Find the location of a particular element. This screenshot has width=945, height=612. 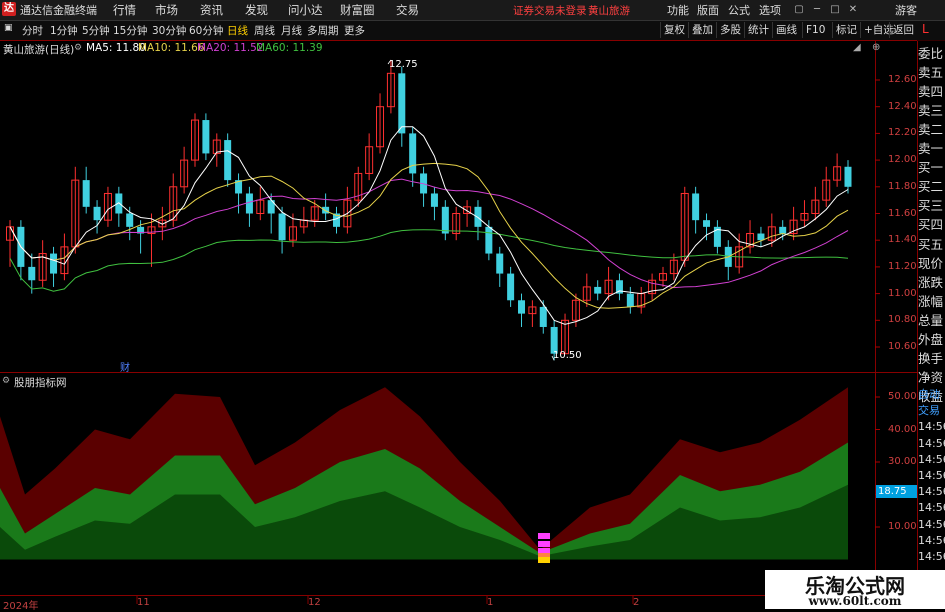

side-tab-item: 买五 is located at coordinates (931, 244).